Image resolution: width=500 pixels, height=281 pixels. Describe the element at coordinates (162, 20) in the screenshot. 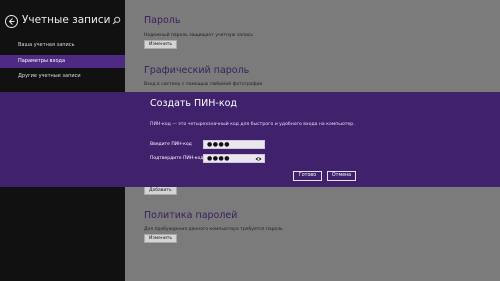

I see `password-section-title: Пароль` at that location.